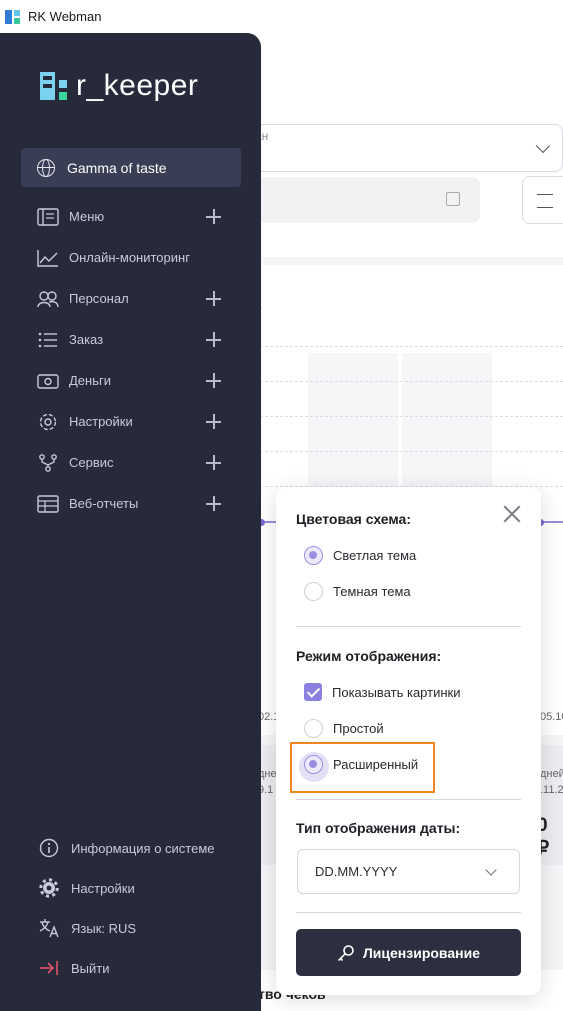 The image size is (563, 1011). What do you see at coordinates (47, 258) in the screenshot?
I see `chart-line-icon` at bounding box center [47, 258].